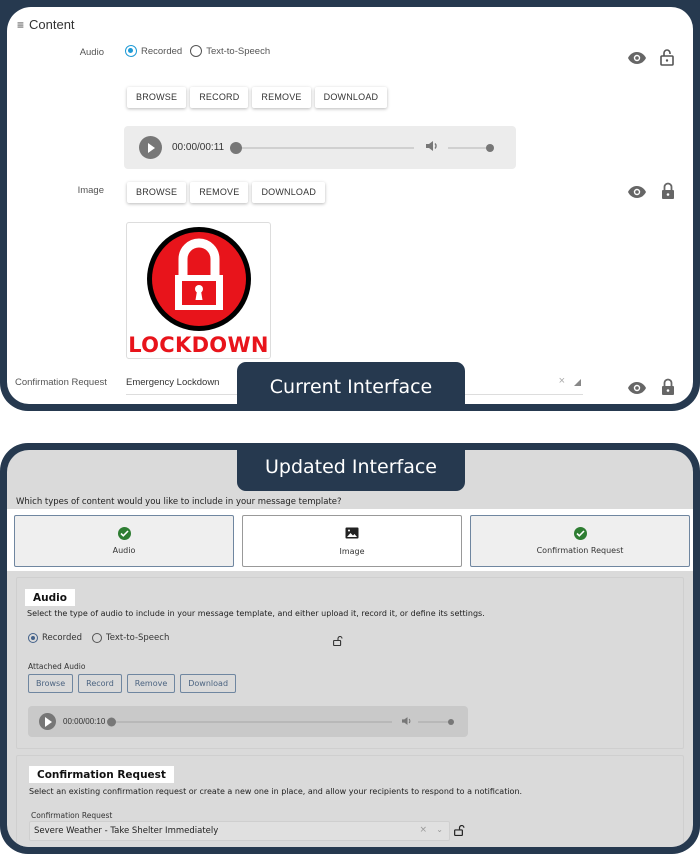 Image resolution: width=700 pixels, height=854 pixels. Describe the element at coordinates (351, 467) in the screenshot. I see `updated-interface-tab: Updated Interface` at that location.